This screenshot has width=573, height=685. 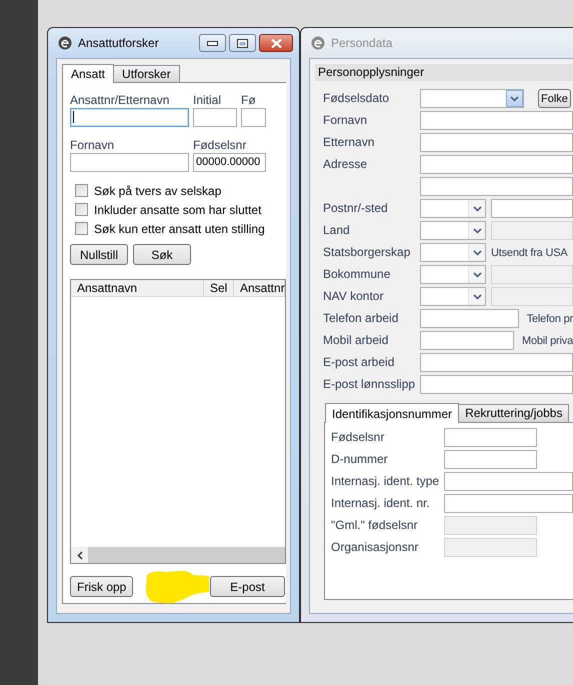 What do you see at coordinates (118, 43) in the screenshot?
I see `window-title: Ansattutforsker` at bounding box center [118, 43].